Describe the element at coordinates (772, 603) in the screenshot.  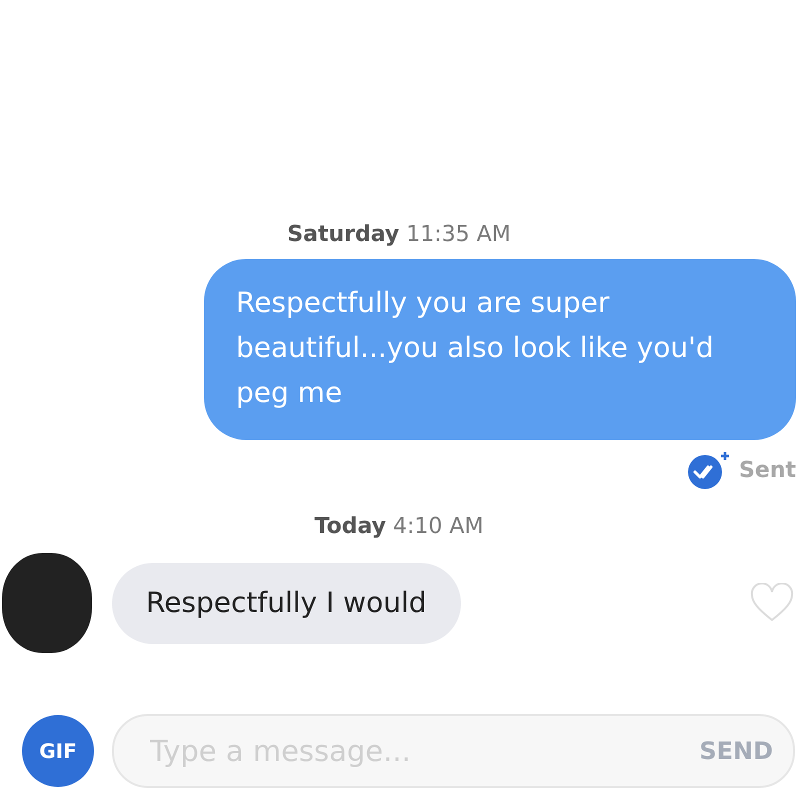
I see `heart-icon` at that location.